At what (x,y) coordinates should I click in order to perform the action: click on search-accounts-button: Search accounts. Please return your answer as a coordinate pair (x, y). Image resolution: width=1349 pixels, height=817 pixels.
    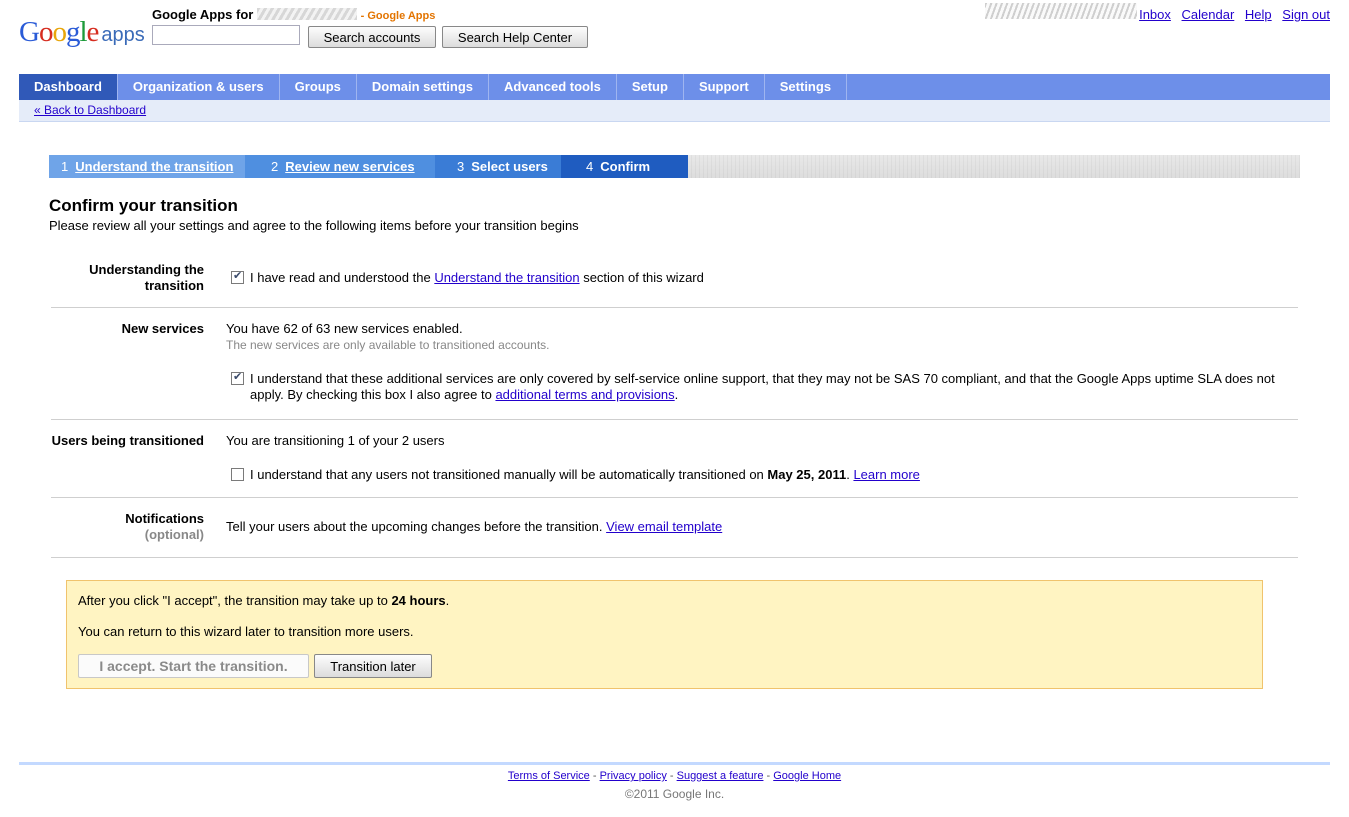
    Looking at the image, I should click on (372, 37).